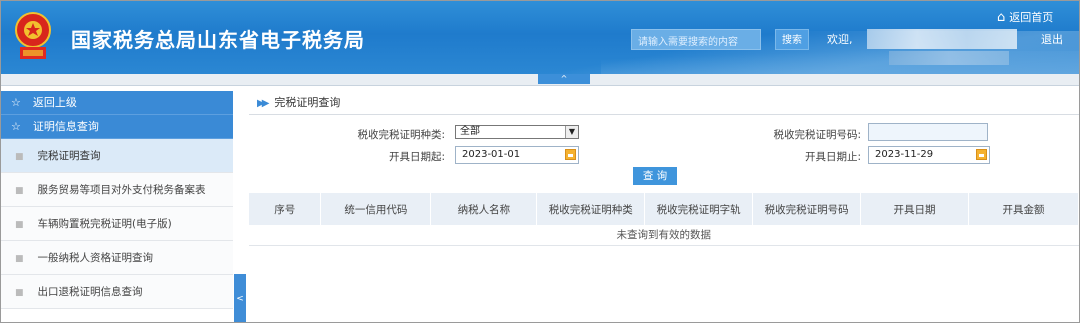 The height and width of the screenshot is (323, 1080). Describe the element at coordinates (218, 40) in the screenshot. I see `site-title: 国家税务总局山东省电子税务局` at that location.